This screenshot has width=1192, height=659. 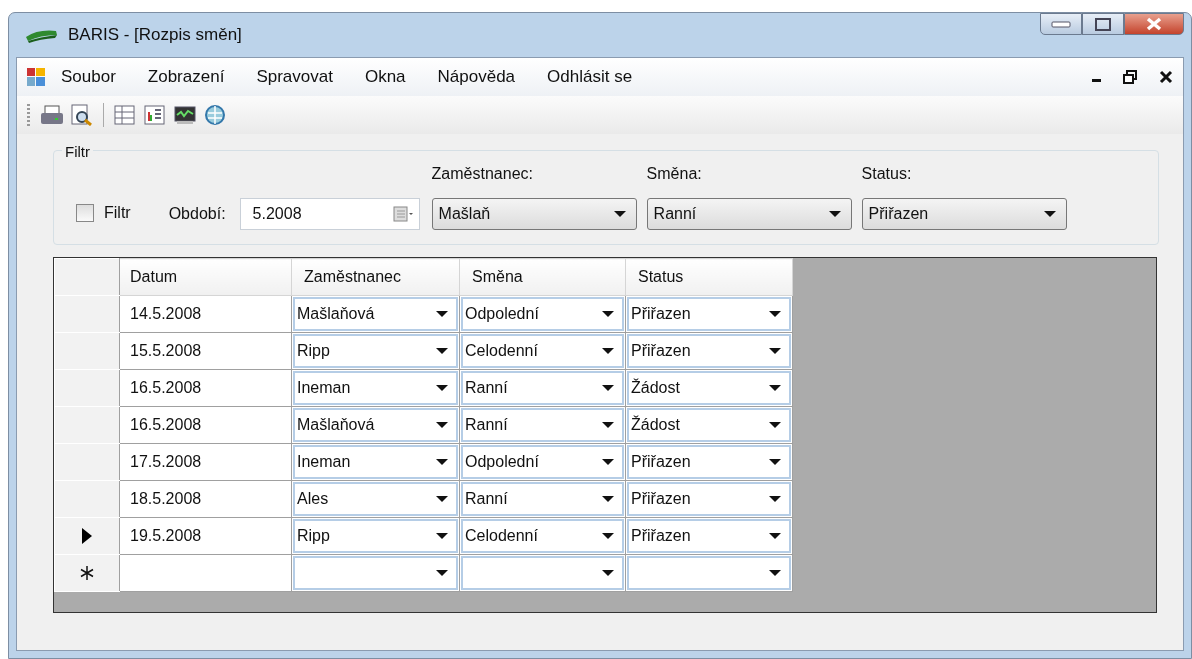 I want to click on document-icon, so click(x=36, y=77).